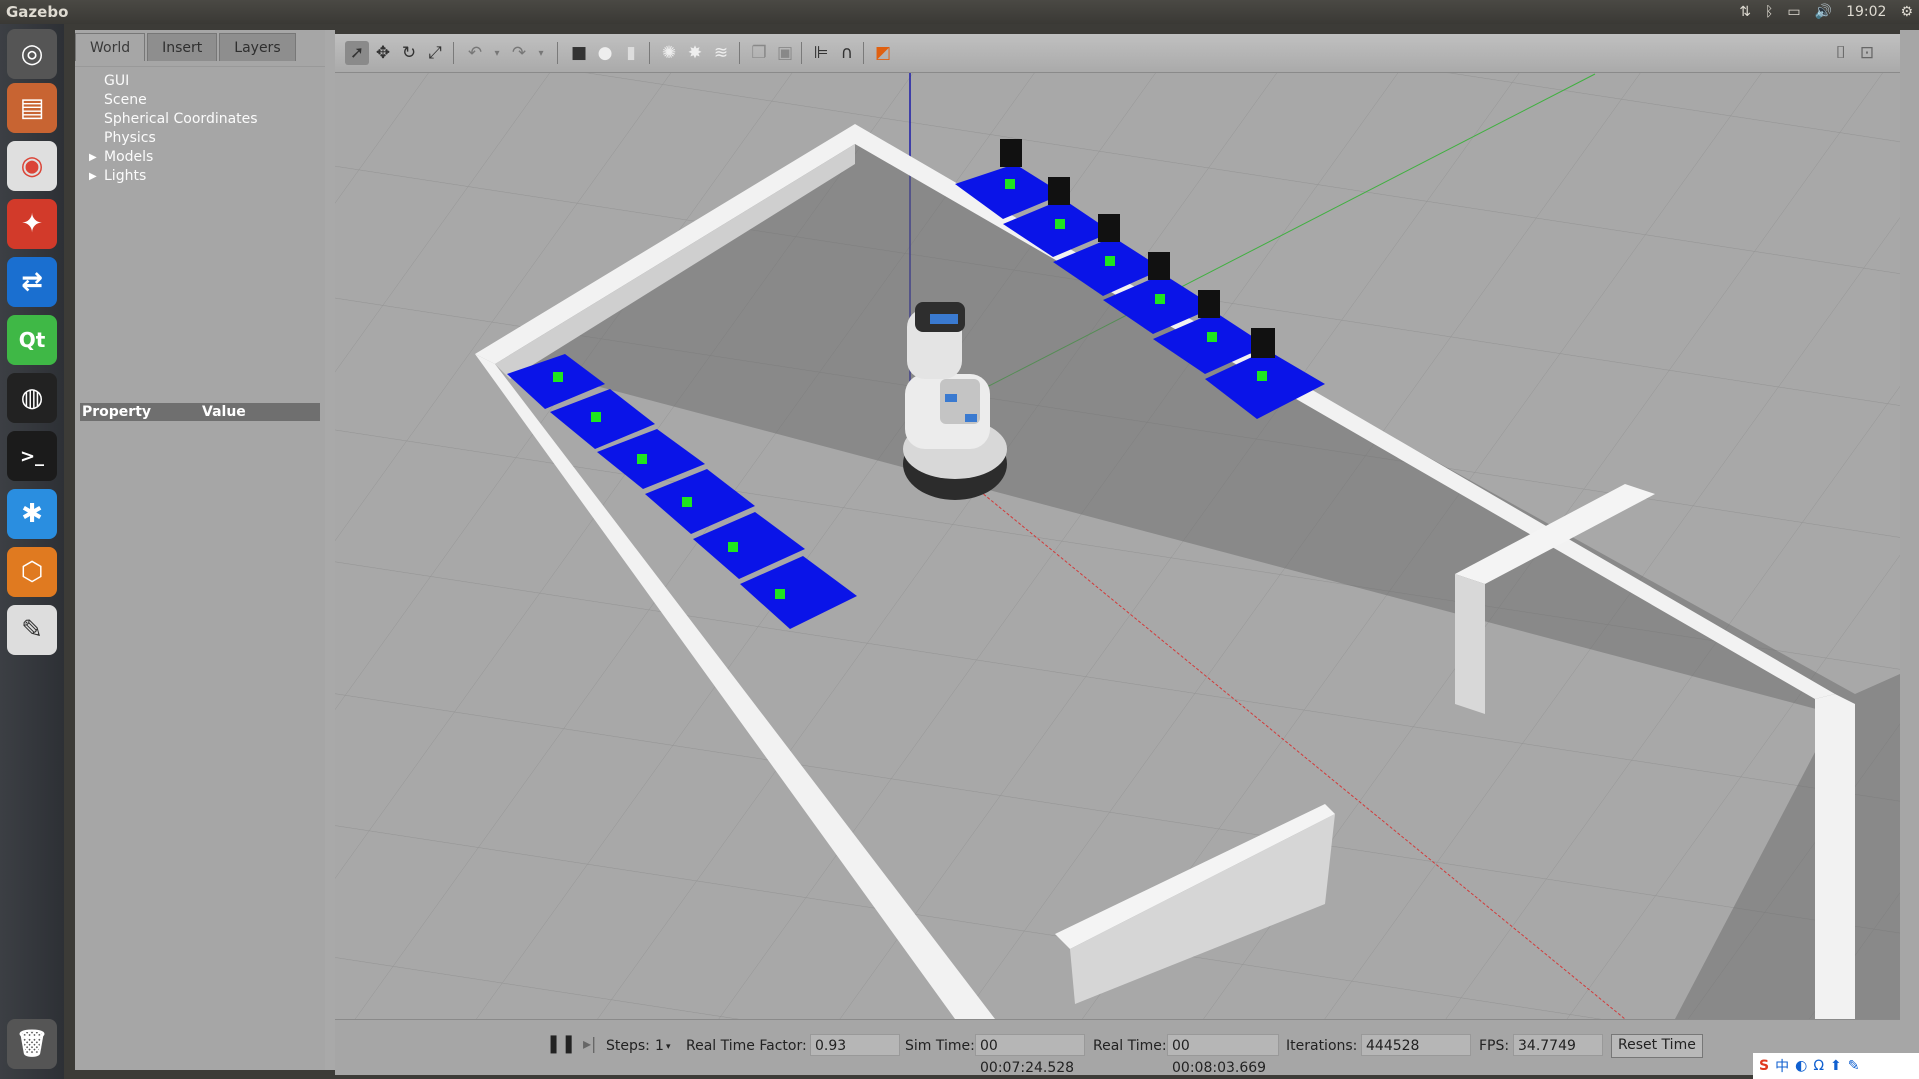 The image size is (1919, 1079). Describe the element at coordinates (695, 53) in the screenshot. I see `spot-light-icon: ✸` at that location.